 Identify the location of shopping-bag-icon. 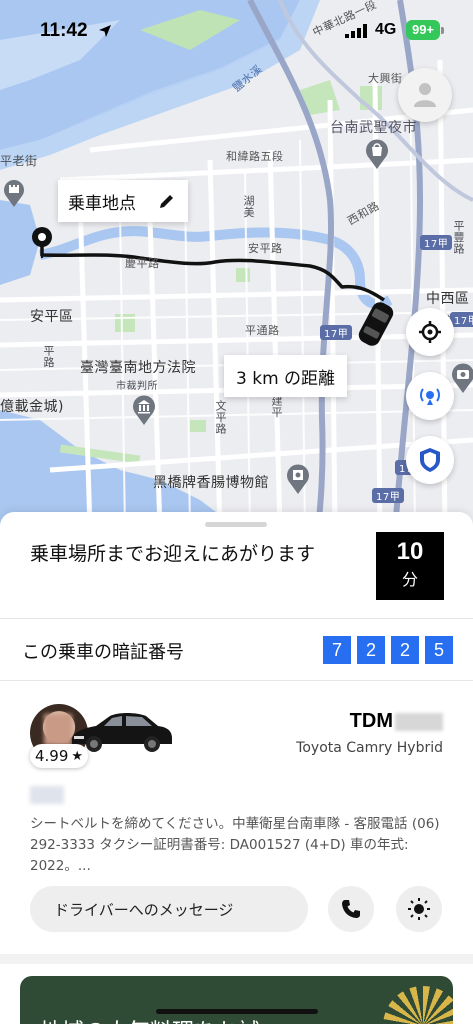
(377, 154).